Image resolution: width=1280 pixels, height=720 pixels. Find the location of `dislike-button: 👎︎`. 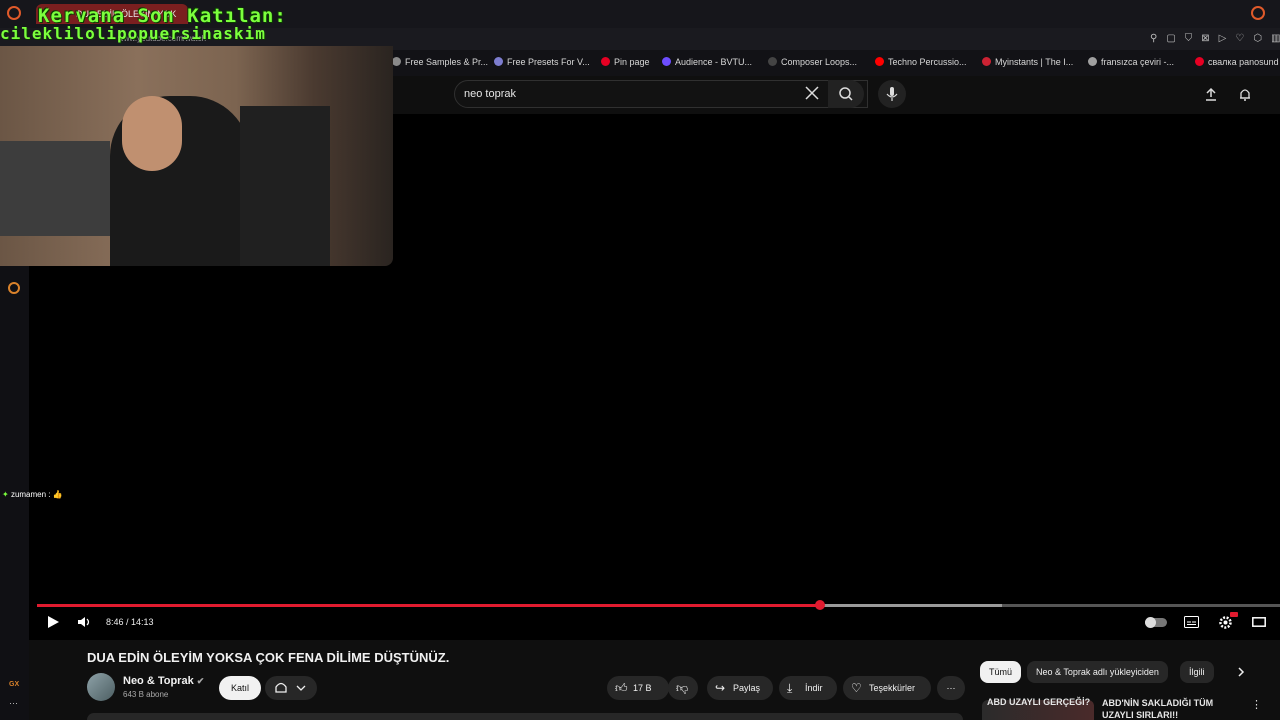

dislike-button: 👎︎ is located at coordinates (683, 688).